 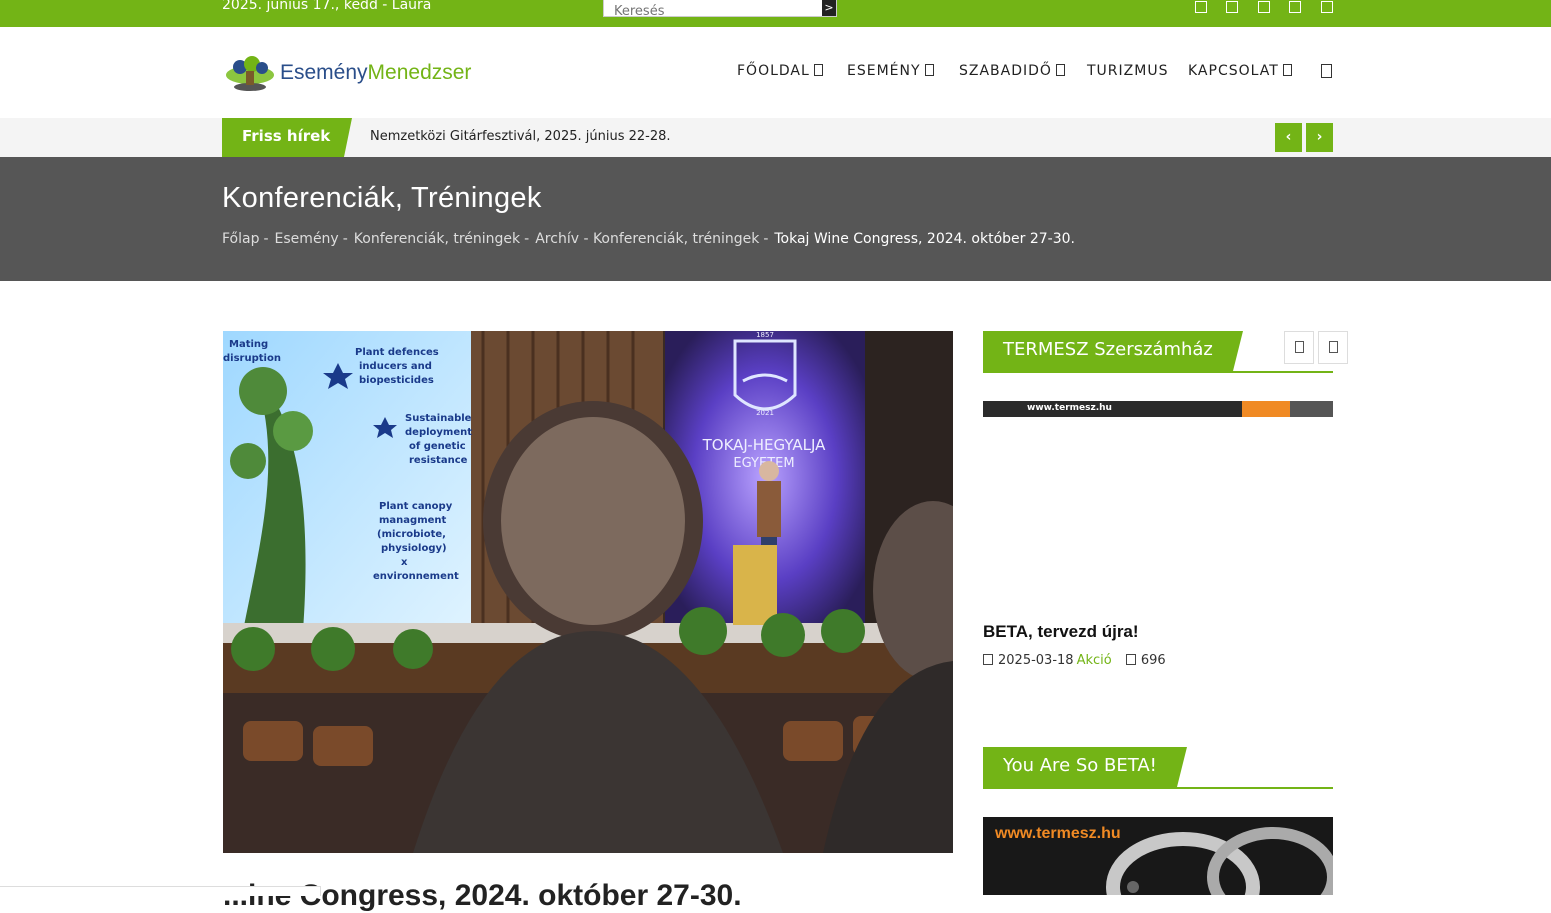 I want to click on site-logo: EseményMenedzser, so click(x=354, y=74).